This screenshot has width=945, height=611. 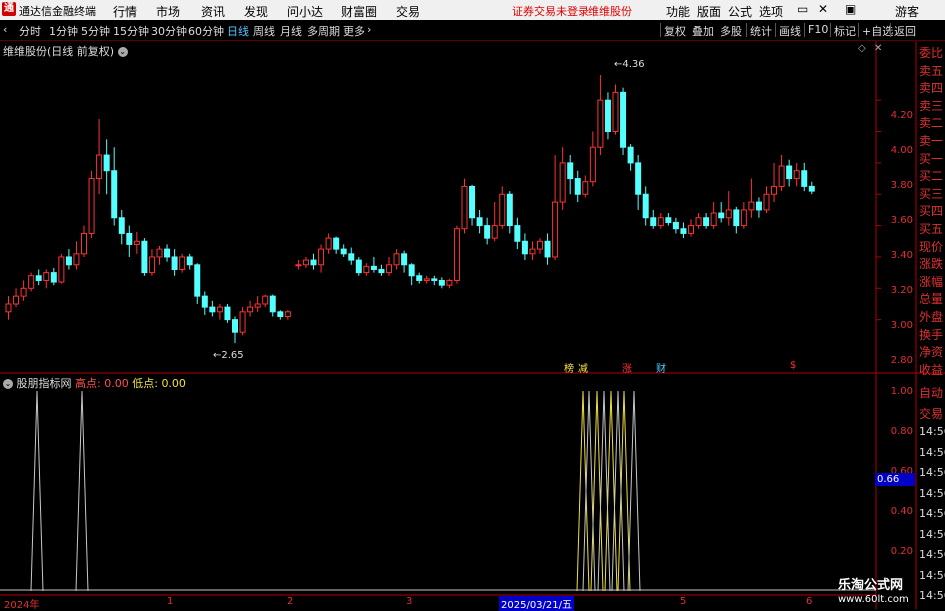 What do you see at coordinates (901, 185) in the screenshot?
I see `price-tick: 3.80` at bounding box center [901, 185].